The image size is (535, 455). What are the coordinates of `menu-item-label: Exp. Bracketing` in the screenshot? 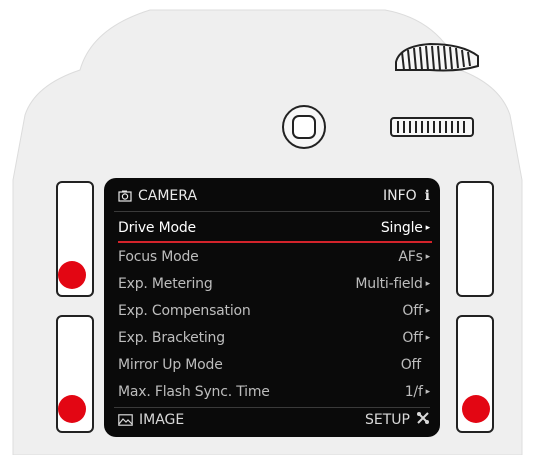 It's located at (171, 338).